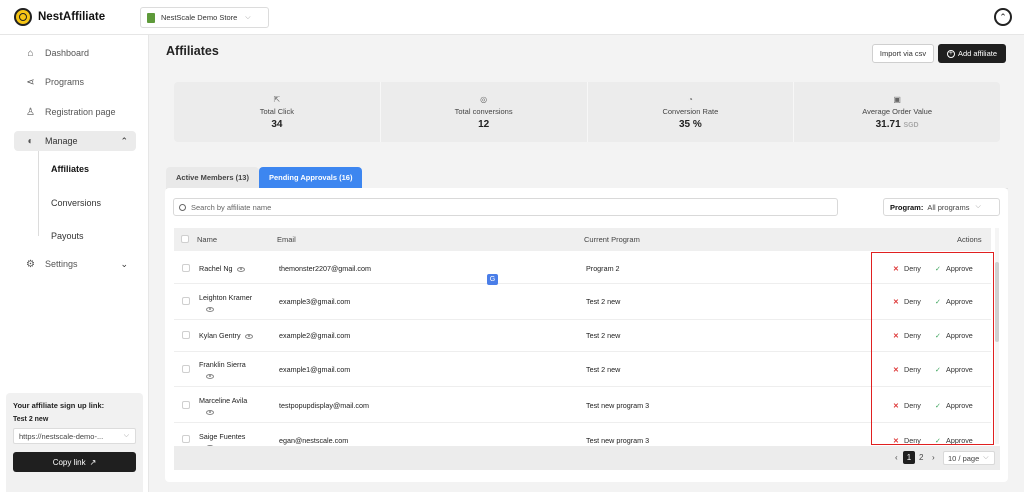 This screenshot has height=492, width=1024. Describe the element at coordinates (888, 124) in the screenshot. I see `stat-value-number: 31.71` at that location.